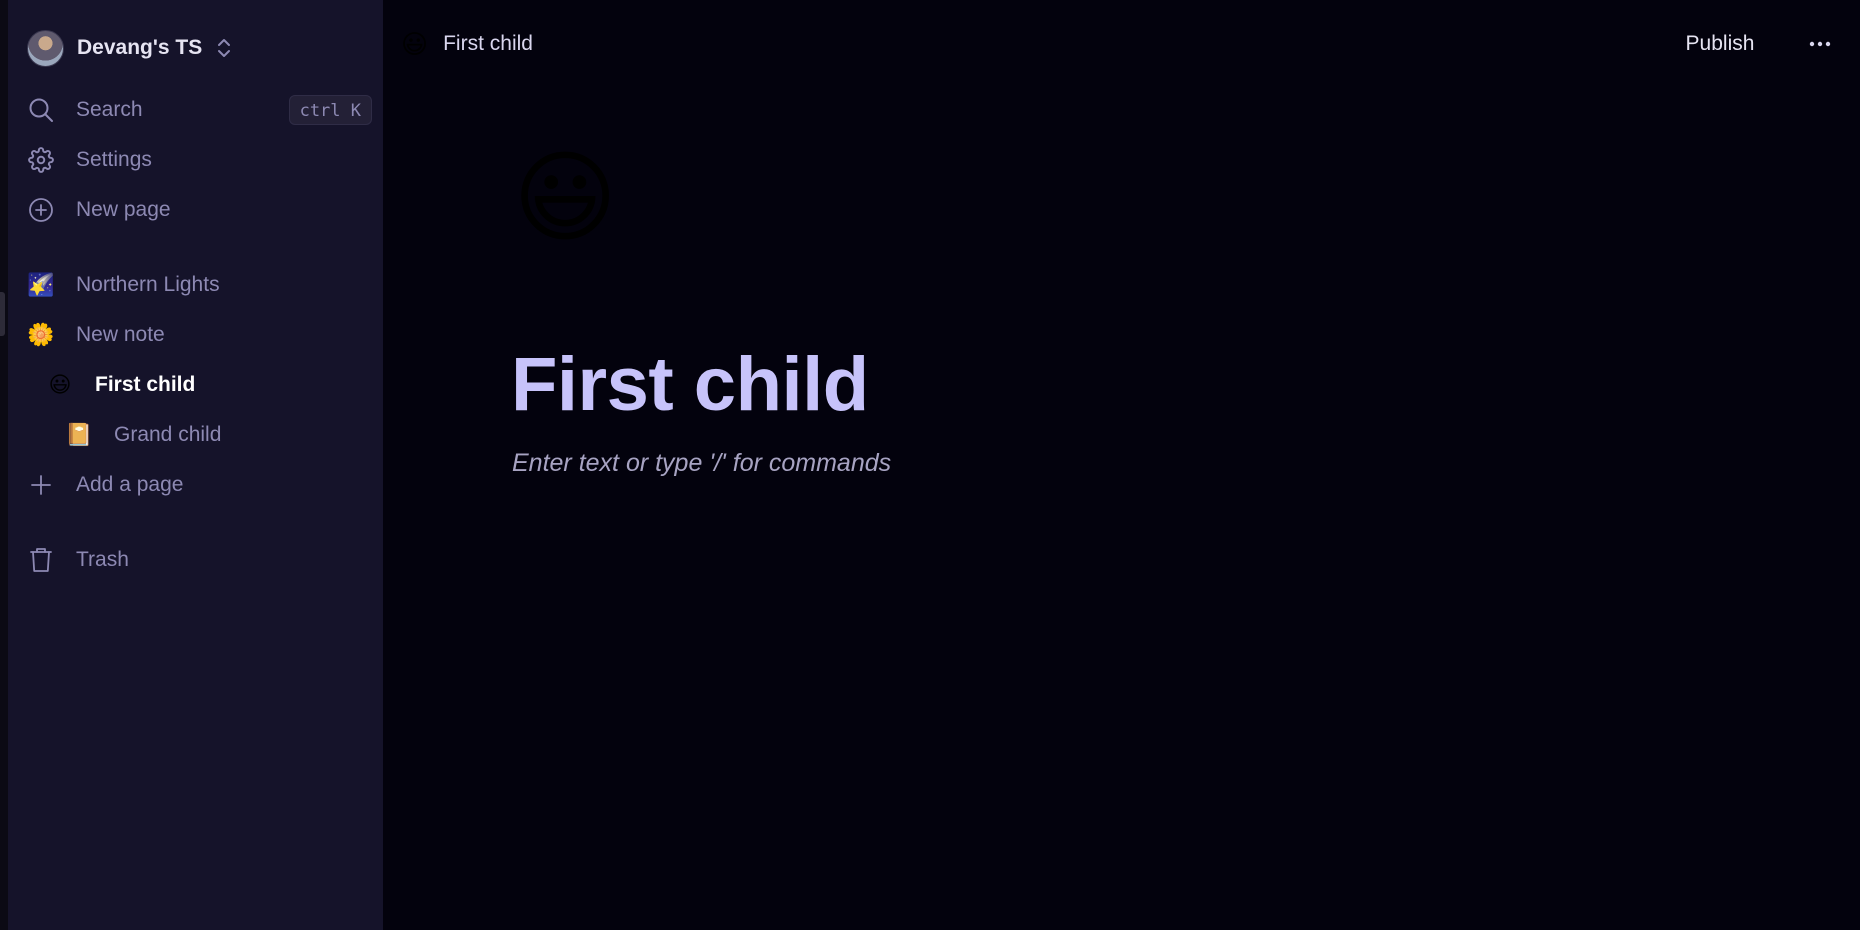 This screenshot has height=930, width=1860. Describe the element at coordinates (218, 385) in the screenshot. I see `sidebar-page-first-child: 😃 First child` at that location.